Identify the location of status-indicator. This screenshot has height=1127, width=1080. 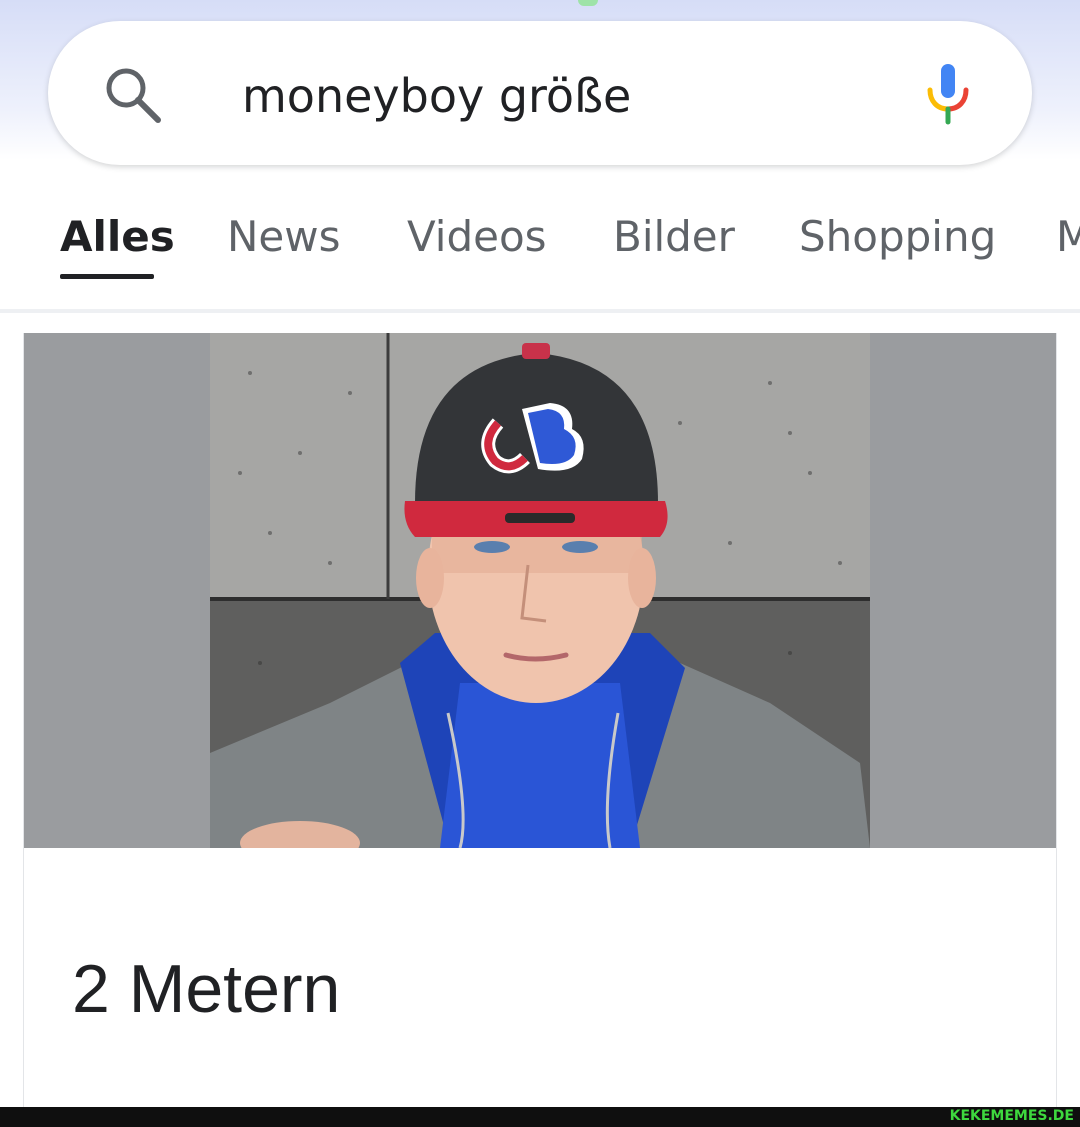
(588, 3).